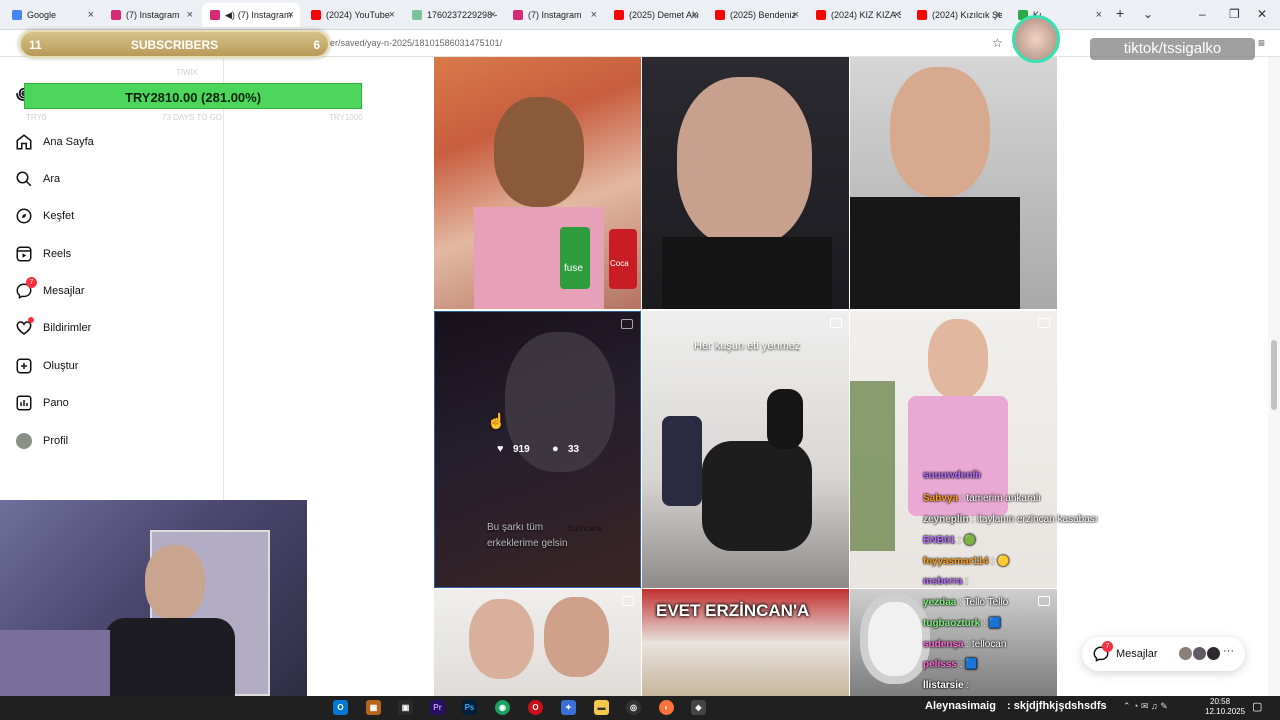  What do you see at coordinates (340, 707) in the screenshot?
I see `outlook-icon: O` at bounding box center [340, 707].